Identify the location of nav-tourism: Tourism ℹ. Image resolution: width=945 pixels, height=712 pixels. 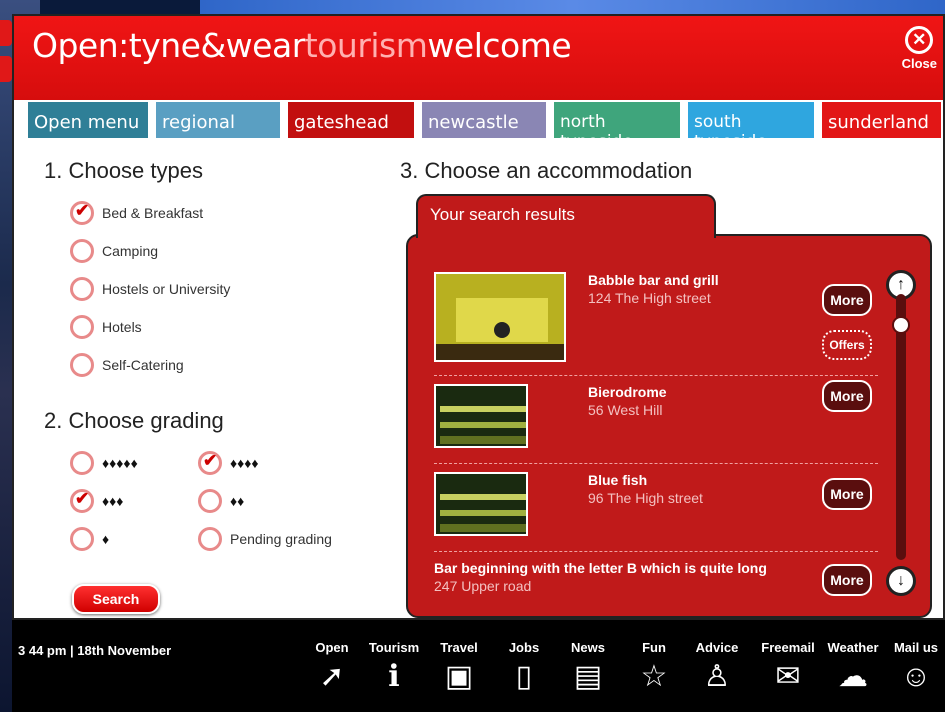
(394, 668).